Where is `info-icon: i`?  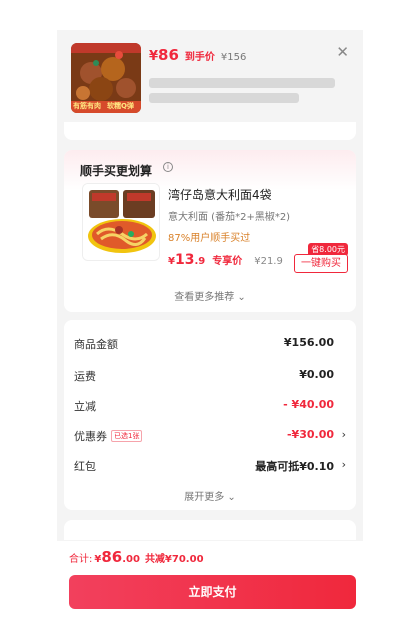
info-icon: i is located at coordinates (168, 167).